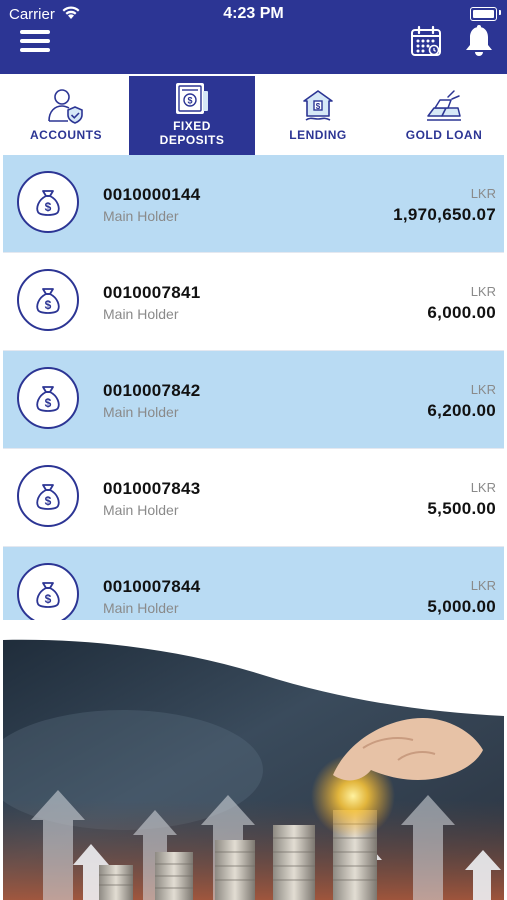 The height and width of the screenshot is (900, 507). What do you see at coordinates (479, 41) in the screenshot?
I see `notification-bell-icon` at bounding box center [479, 41].